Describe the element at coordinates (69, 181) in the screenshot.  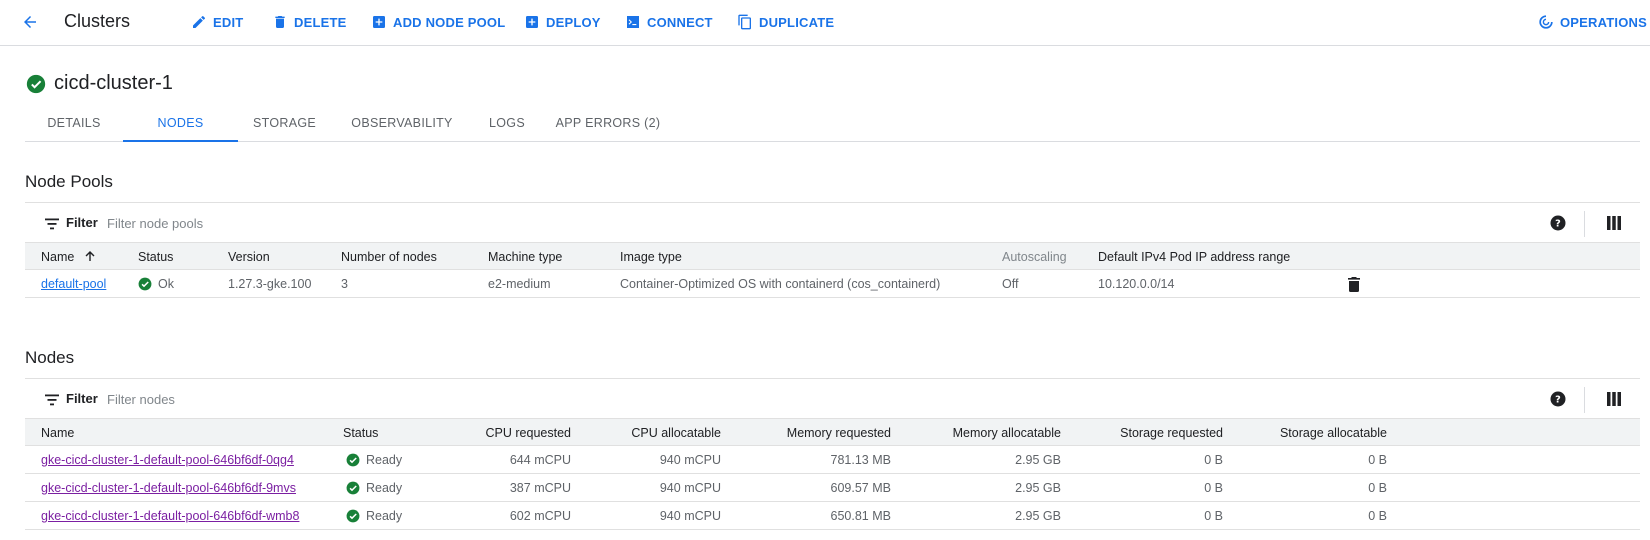
I see `node-pools-title: Node Pools` at that location.